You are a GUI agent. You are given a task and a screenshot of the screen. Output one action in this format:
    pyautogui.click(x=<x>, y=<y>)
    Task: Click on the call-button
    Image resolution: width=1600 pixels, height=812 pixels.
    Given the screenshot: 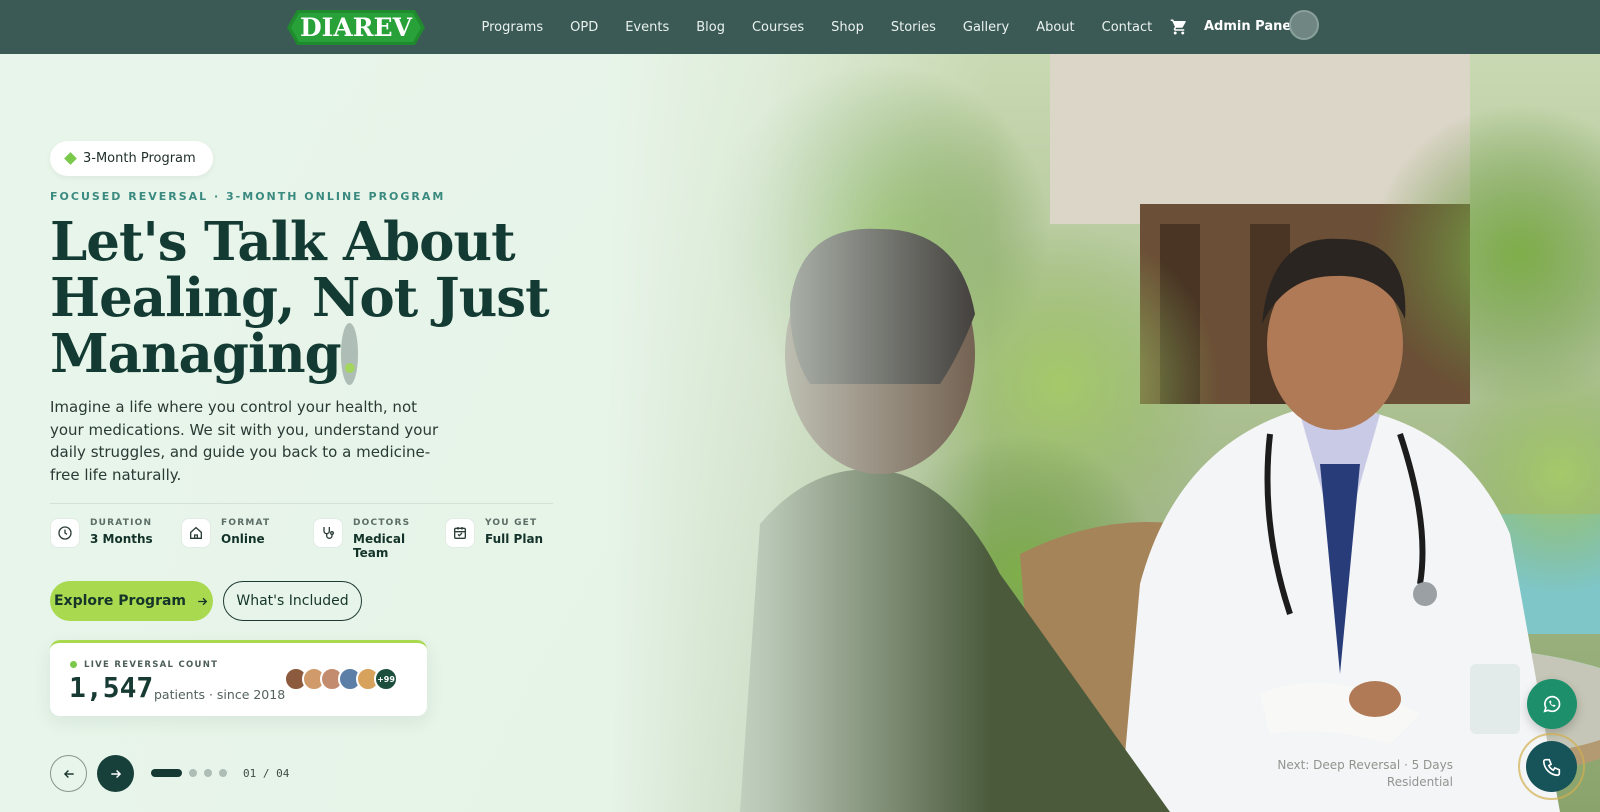 What is the action you would take?
    pyautogui.click(x=1551, y=766)
    